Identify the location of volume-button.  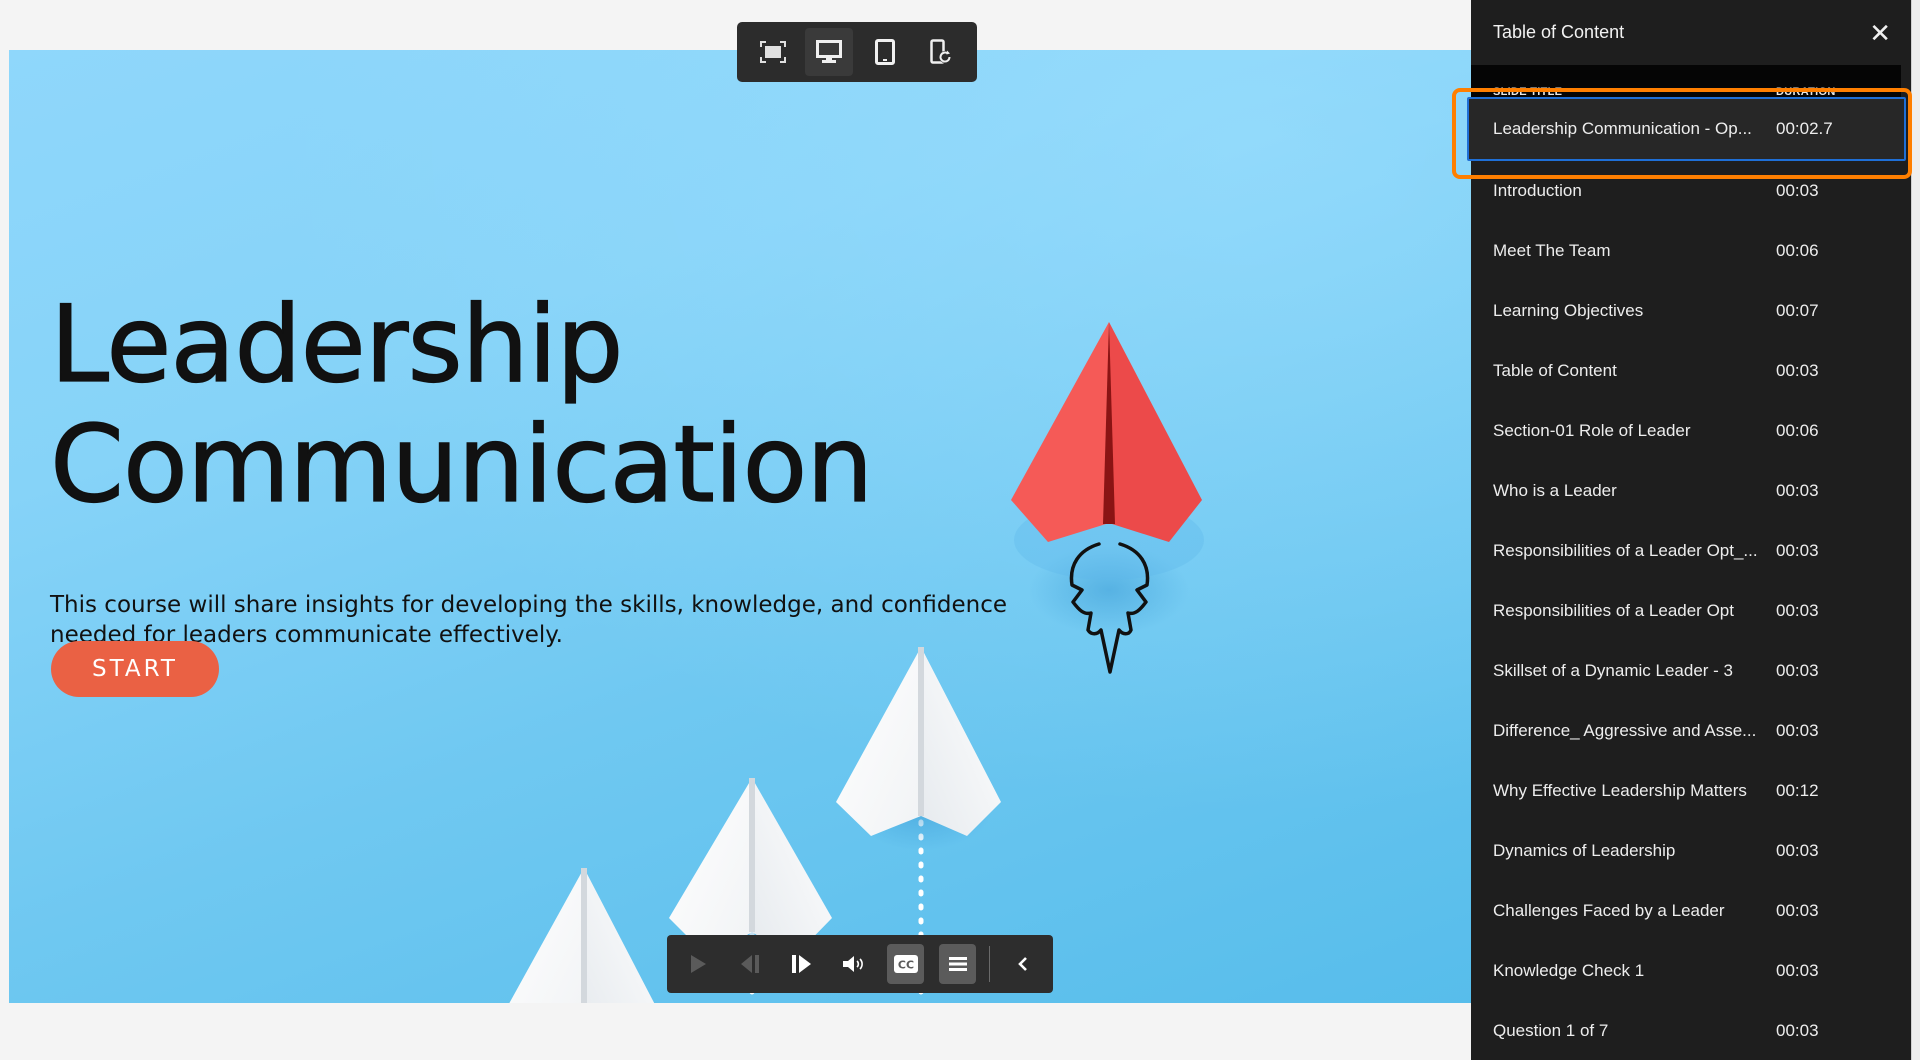
(853, 964).